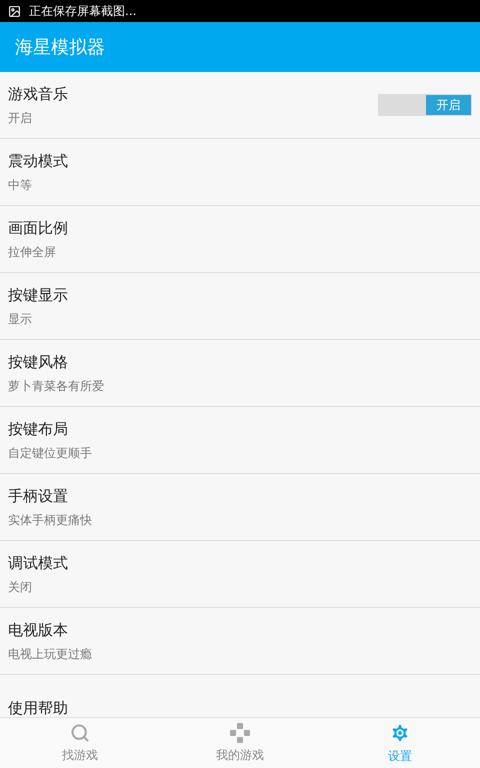 This screenshot has width=480, height=768. I want to click on setting-value: 实体手柄更痛快, so click(50, 520).